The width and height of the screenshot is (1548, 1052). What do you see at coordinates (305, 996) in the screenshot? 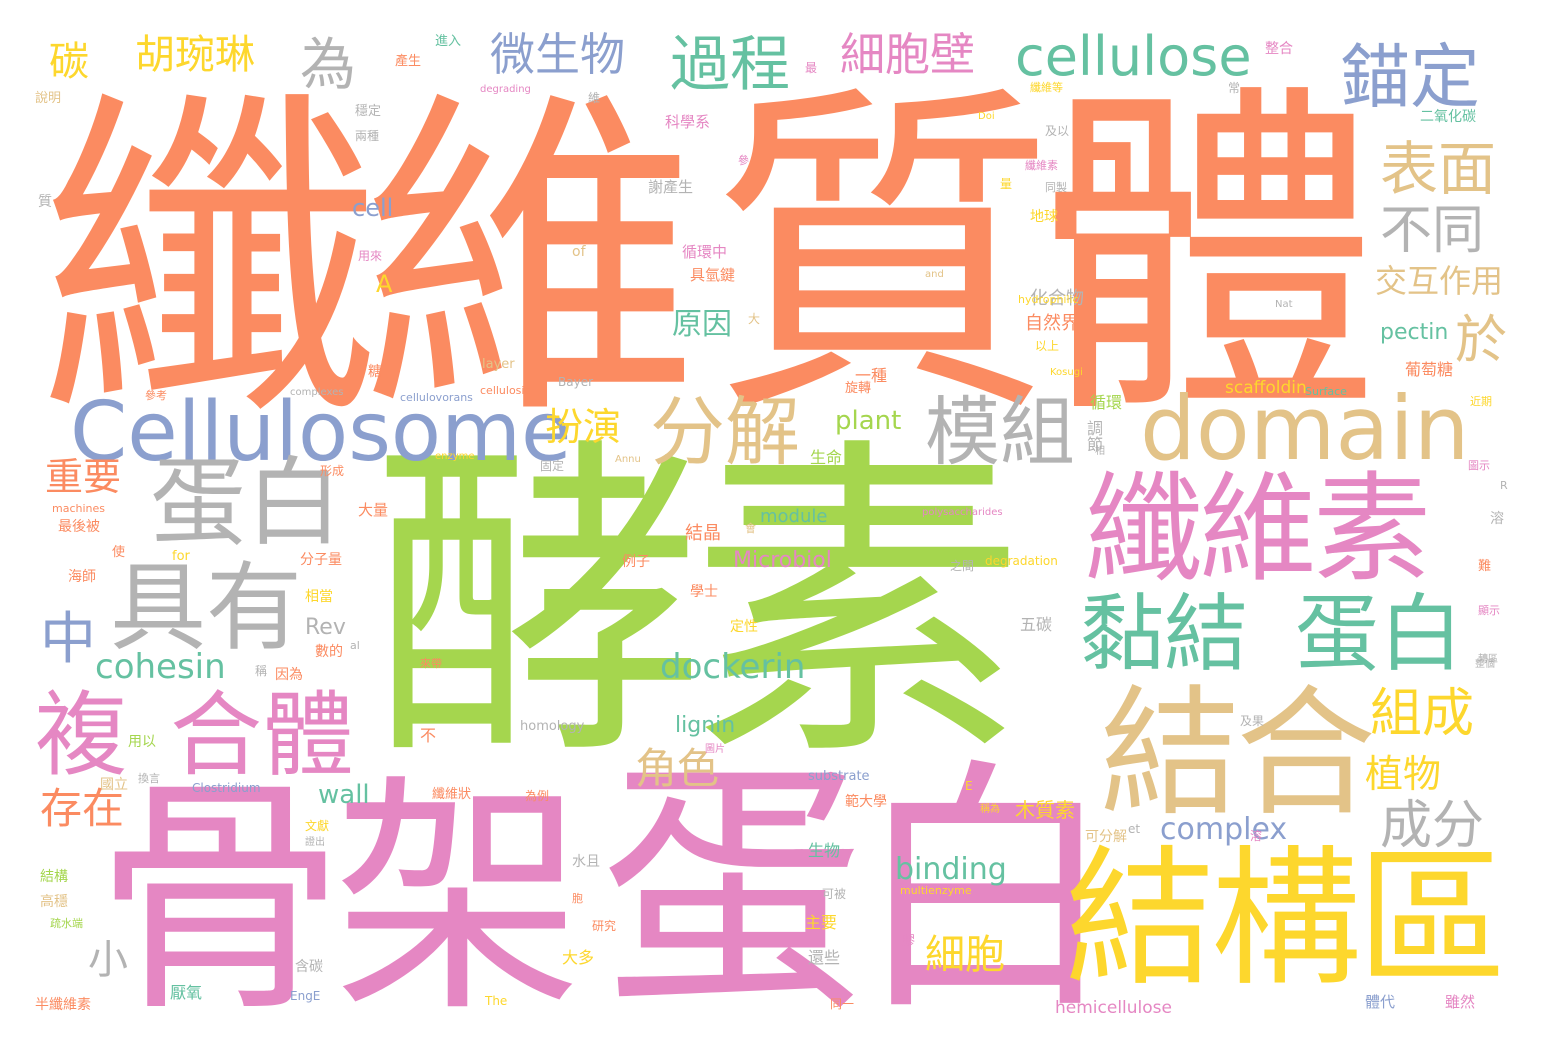
I see `word-cloud-term: EngE` at bounding box center [305, 996].